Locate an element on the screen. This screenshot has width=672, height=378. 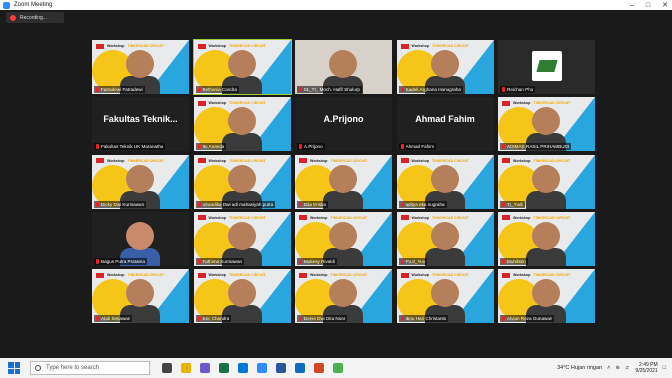
participant-tile: Bagus Putra Pratama is located at coordinates (140, 238).